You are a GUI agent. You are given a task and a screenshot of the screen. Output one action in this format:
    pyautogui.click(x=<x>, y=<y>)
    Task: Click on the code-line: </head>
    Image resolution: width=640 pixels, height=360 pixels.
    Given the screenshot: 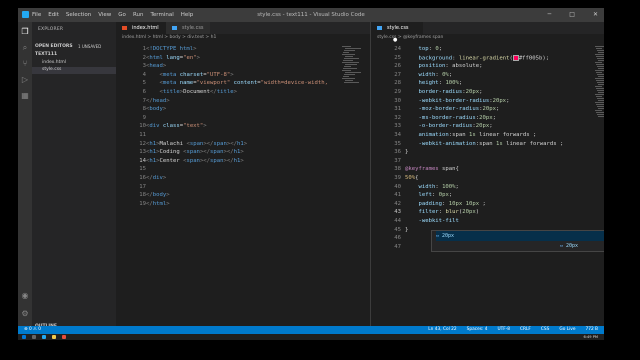 What is the action you would take?
    pyautogui.click(x=158, y=101)
    